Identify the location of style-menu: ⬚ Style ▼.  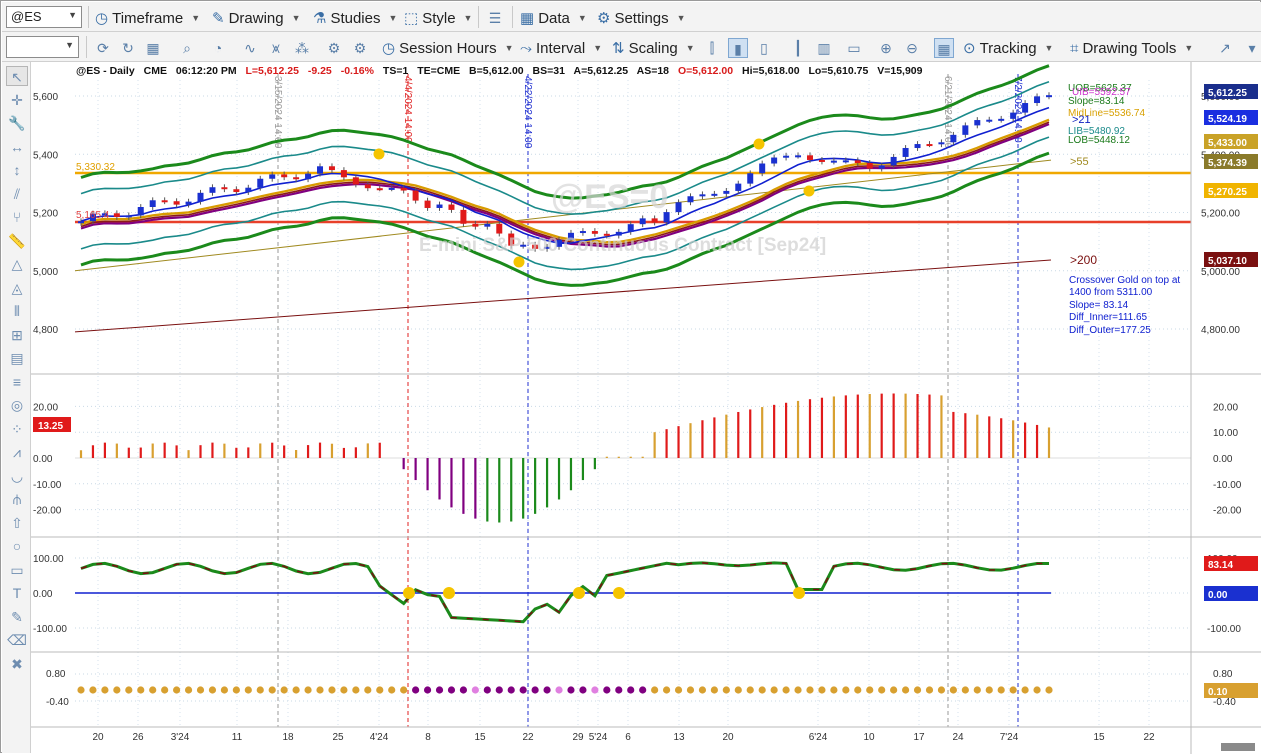
(438, 18).